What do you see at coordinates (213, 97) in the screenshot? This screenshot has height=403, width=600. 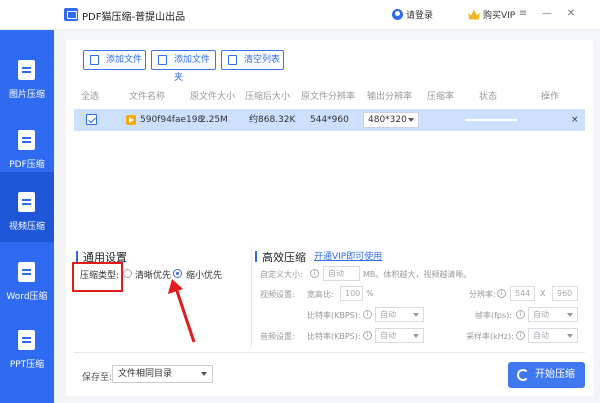 I see `col-orig-size: 原文件大小` at bounding box center [213, 97].